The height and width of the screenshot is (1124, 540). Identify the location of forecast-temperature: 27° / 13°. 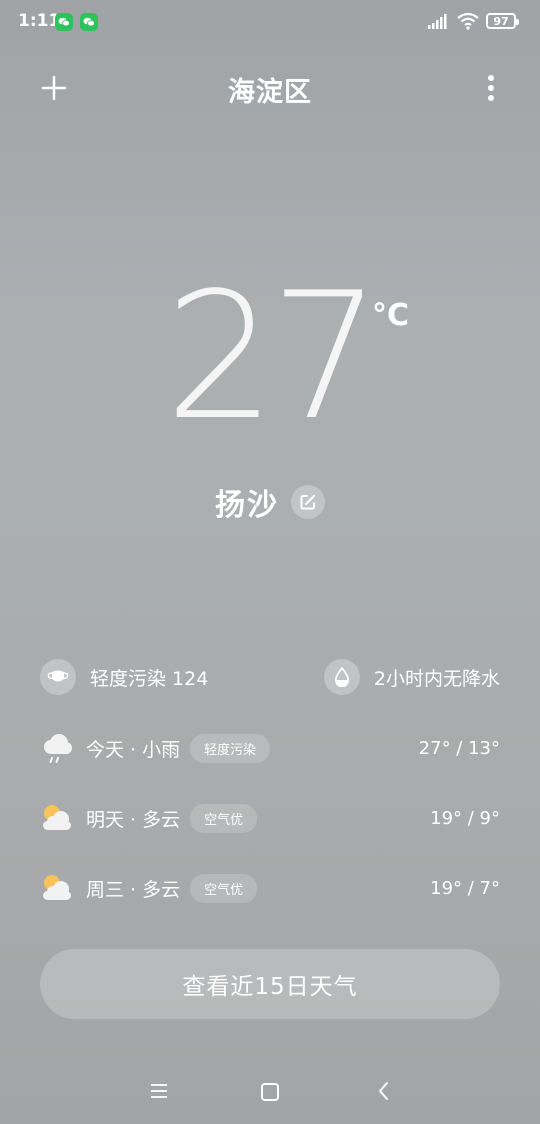
(459, 748).